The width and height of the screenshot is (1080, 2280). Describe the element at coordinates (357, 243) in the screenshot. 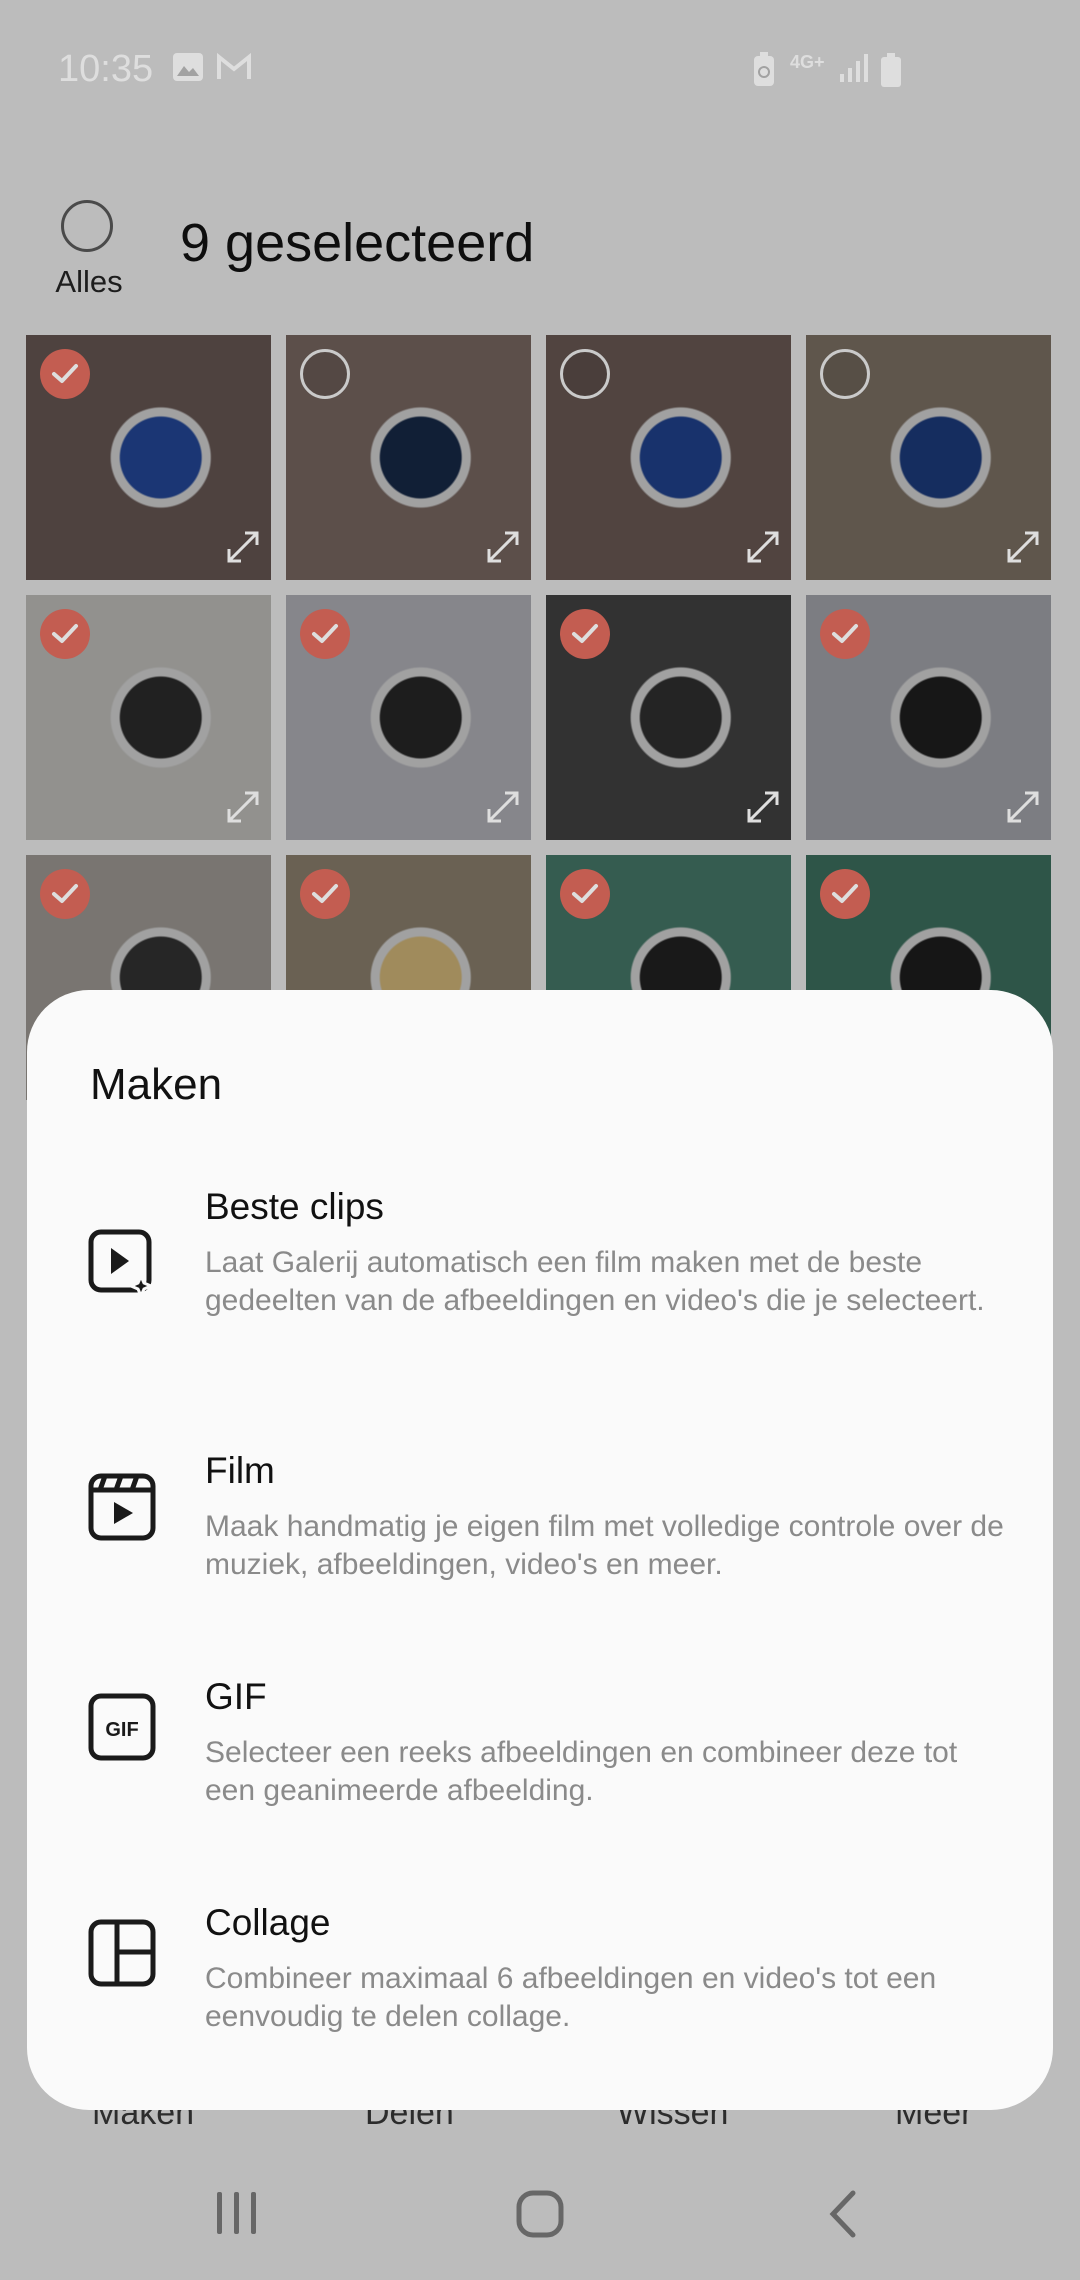

I see `selection-count-title: 9 geselecteerd` at that location.